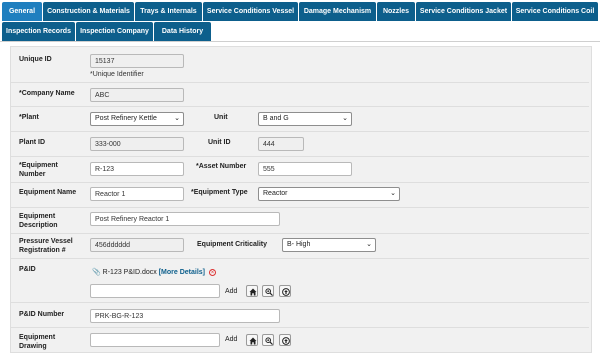  Describe the element at coordinates (117, 74) in the screenshot. I see `unique-id-hint: *Unique Identifier` at that location.